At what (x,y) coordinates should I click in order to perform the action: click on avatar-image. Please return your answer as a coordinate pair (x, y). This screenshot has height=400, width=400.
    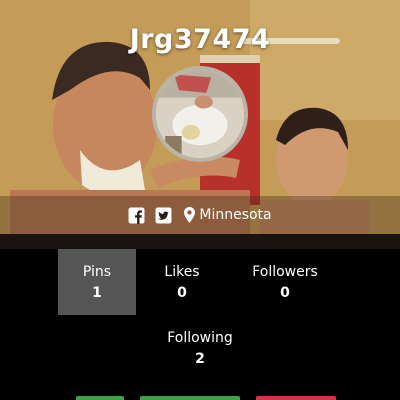
    Looking at the image, I should click on (200, 114).